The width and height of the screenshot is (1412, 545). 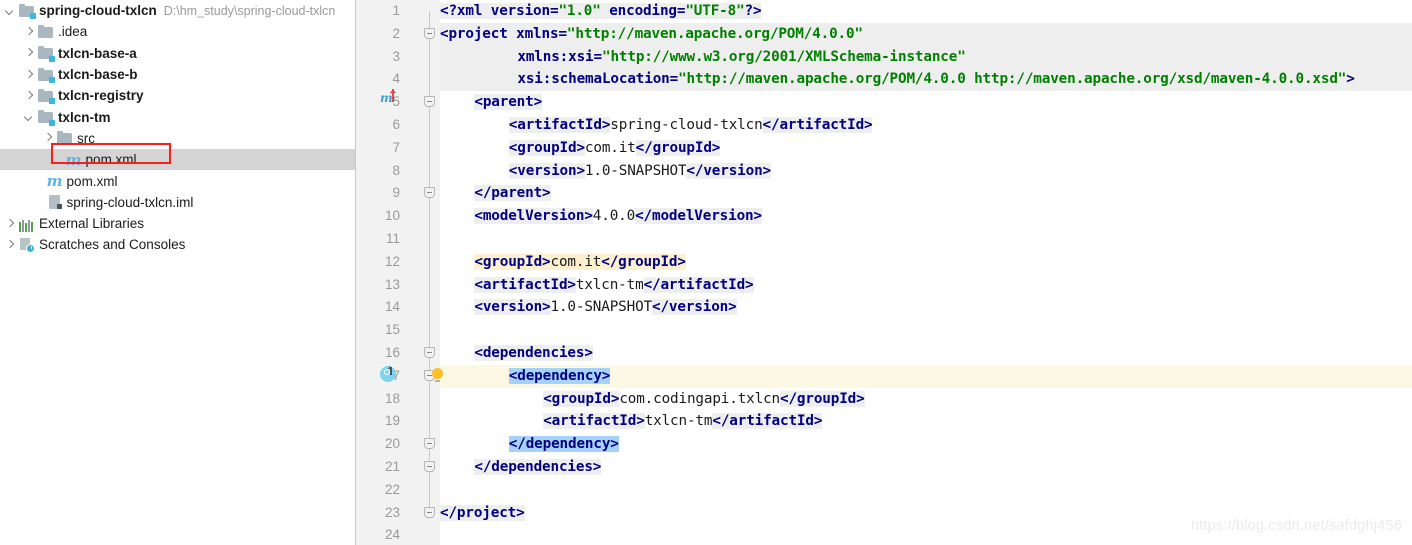 I want to click on tree-item-txlcn-tm: txlcn-tm, so click(x=177, y=116).